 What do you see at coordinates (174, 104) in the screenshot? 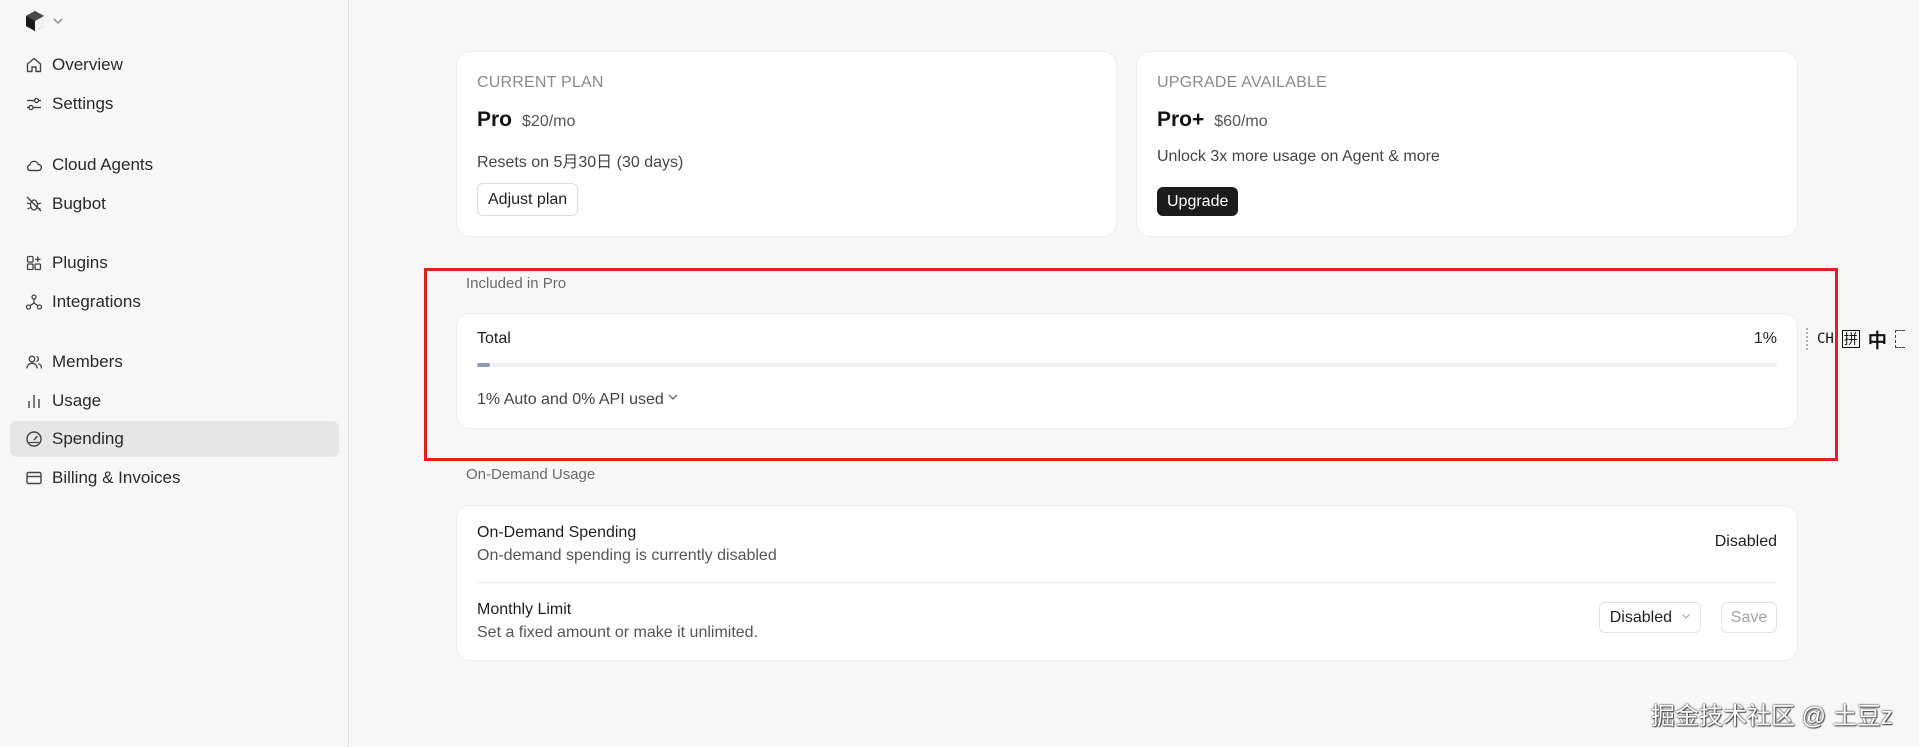
I see `sidebar-item-settings: Settings` at bounding box center [174, 104].